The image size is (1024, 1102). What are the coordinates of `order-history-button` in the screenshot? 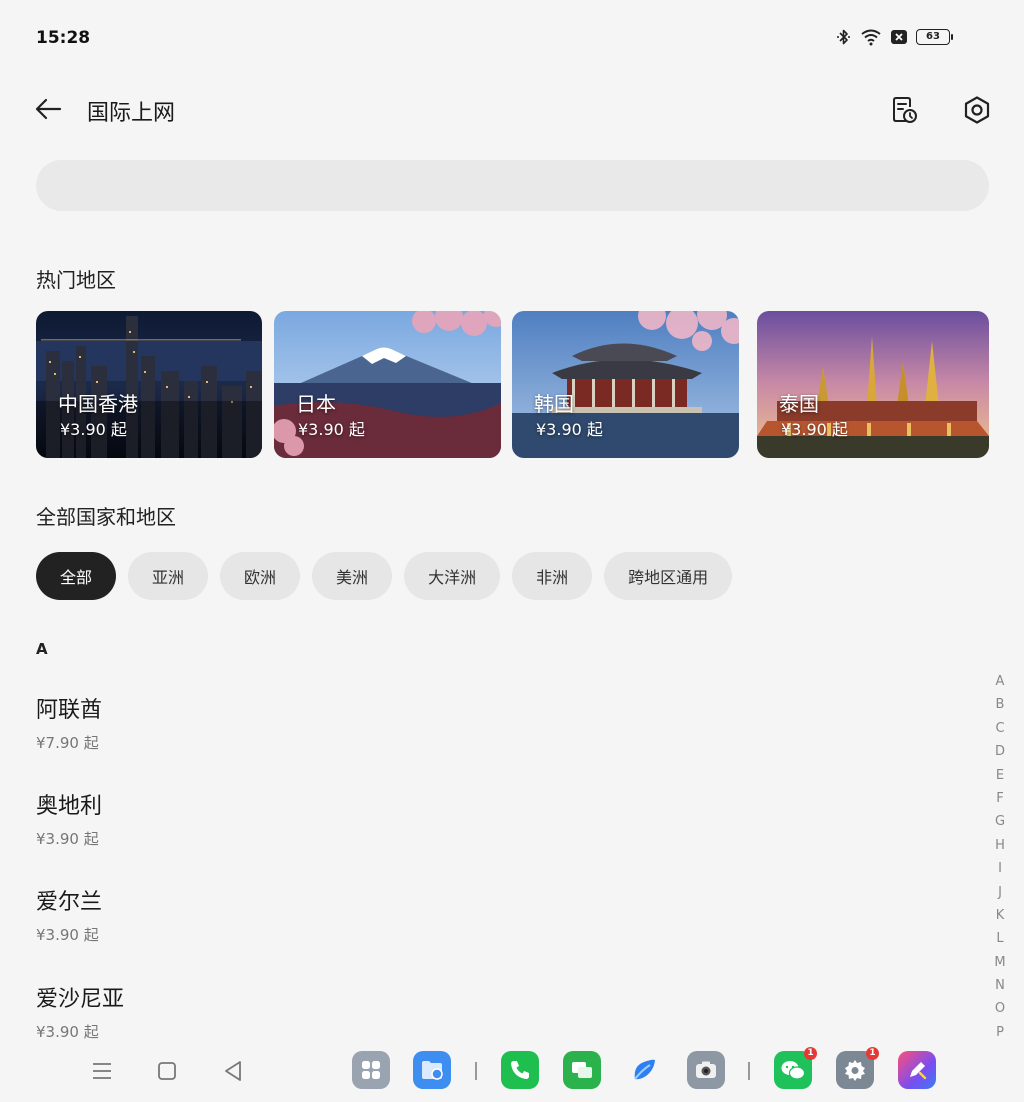 It's located at (904, 110).